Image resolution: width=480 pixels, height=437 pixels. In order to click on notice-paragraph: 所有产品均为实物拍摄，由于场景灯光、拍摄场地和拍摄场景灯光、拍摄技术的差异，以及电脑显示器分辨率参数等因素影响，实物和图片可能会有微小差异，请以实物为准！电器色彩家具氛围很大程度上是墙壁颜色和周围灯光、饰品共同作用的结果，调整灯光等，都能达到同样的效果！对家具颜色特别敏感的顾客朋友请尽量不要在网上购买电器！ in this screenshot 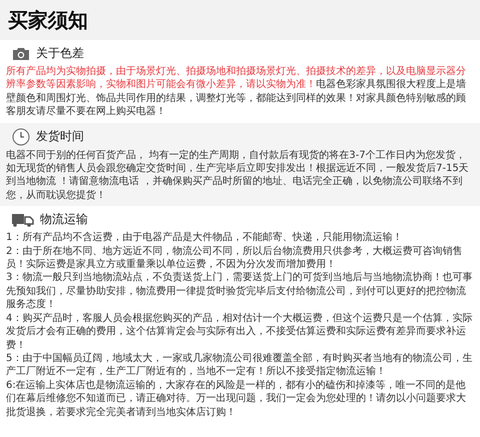, I will do `click(236, 92)`.